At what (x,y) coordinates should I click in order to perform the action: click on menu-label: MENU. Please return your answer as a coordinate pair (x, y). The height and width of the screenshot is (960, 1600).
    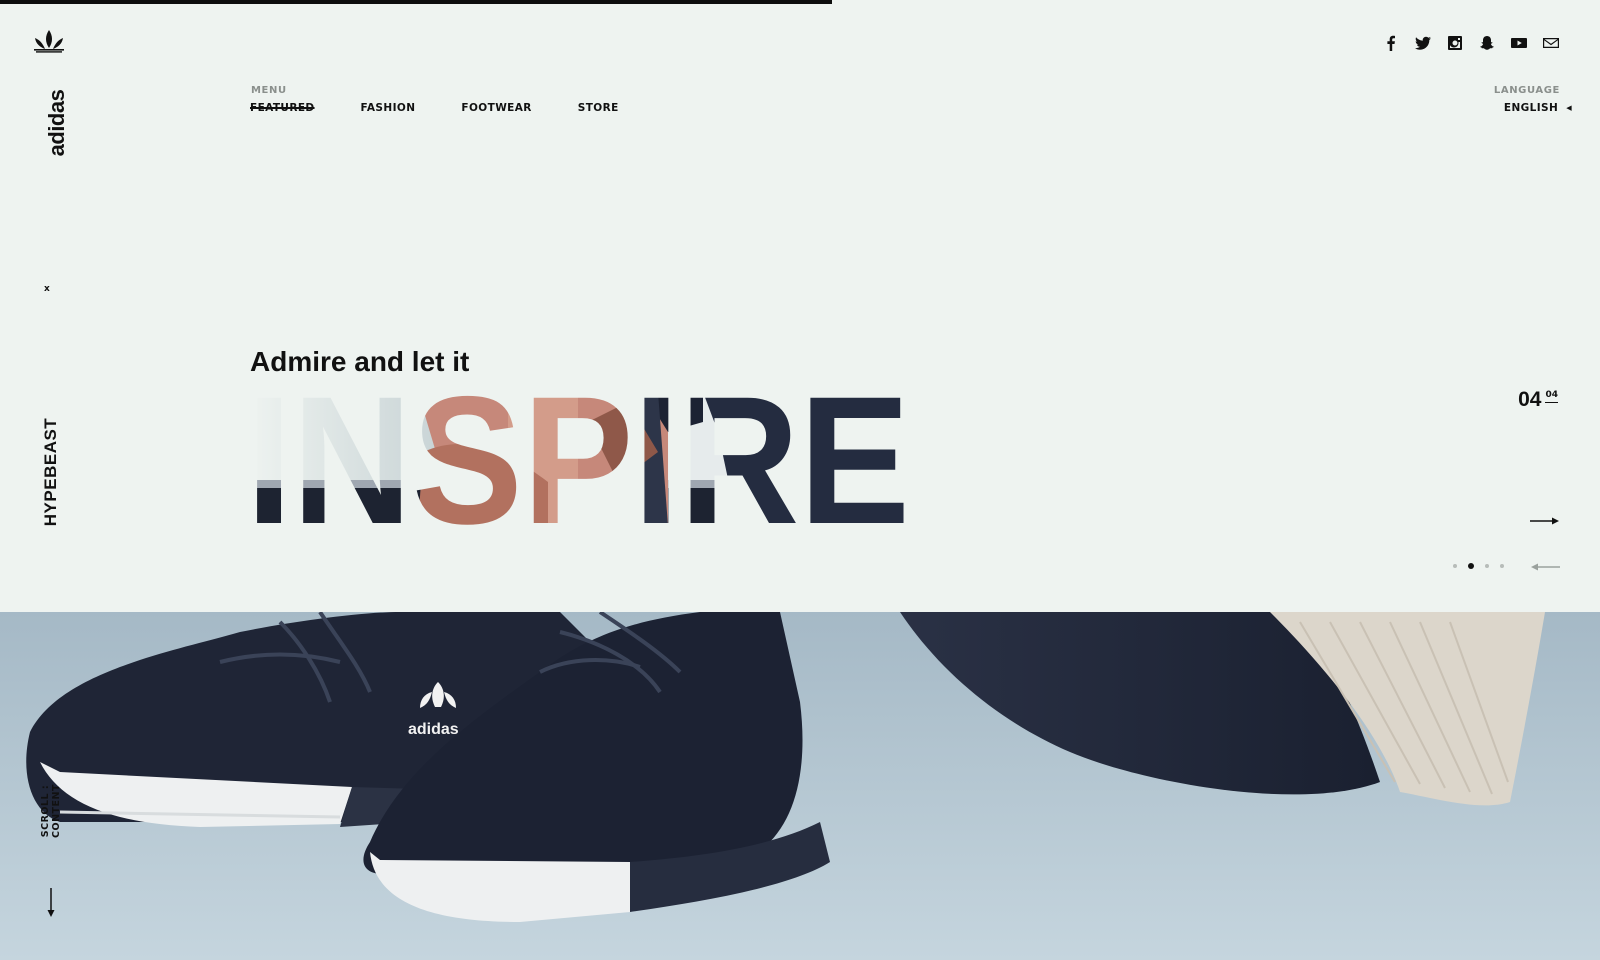
    Looking at the image, I should click on (269, 90).